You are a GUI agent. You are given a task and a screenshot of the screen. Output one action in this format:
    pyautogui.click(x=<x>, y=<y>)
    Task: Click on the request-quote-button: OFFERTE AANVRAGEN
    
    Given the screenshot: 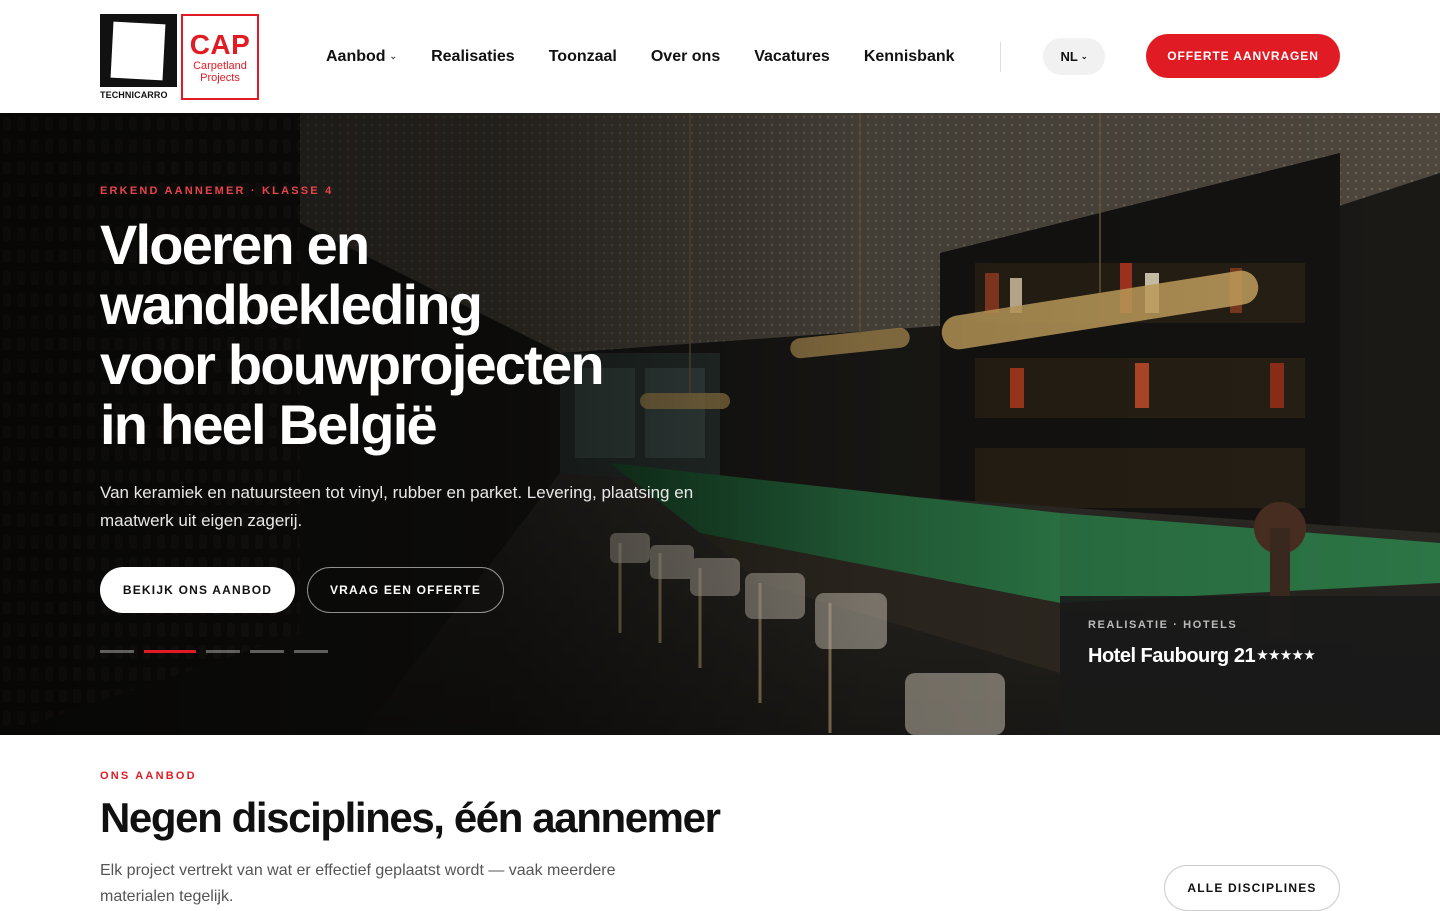 What is the action you would take?
    pyautogui.click(x=1243, y=56)
    